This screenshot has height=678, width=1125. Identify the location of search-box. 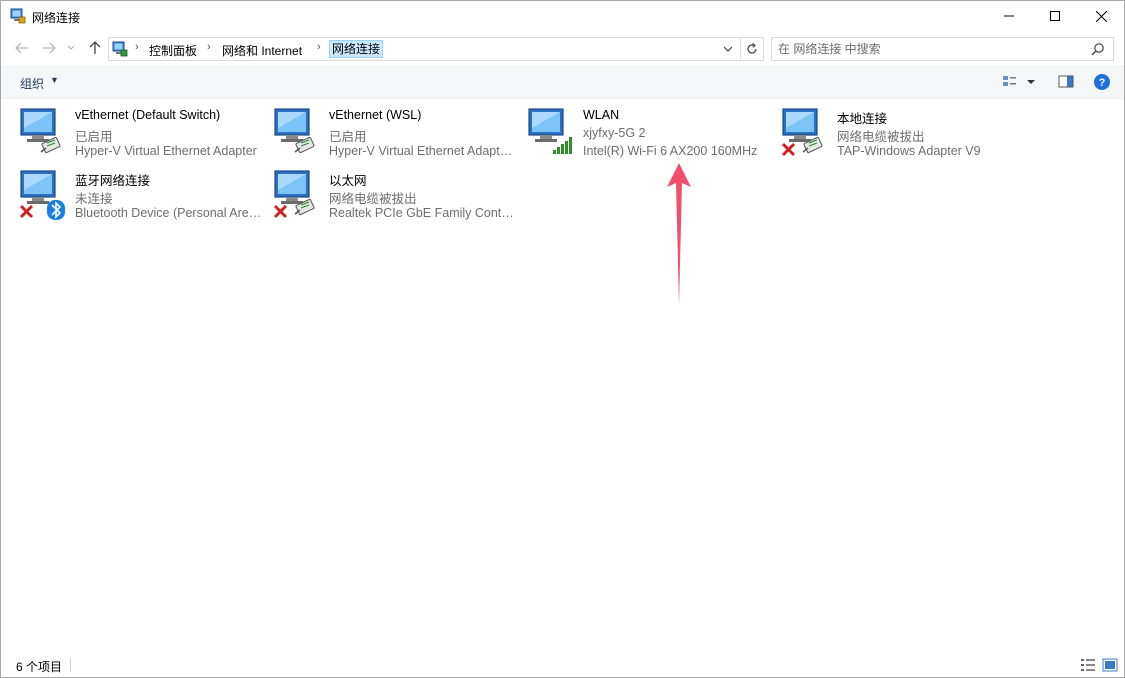
(942, 49).